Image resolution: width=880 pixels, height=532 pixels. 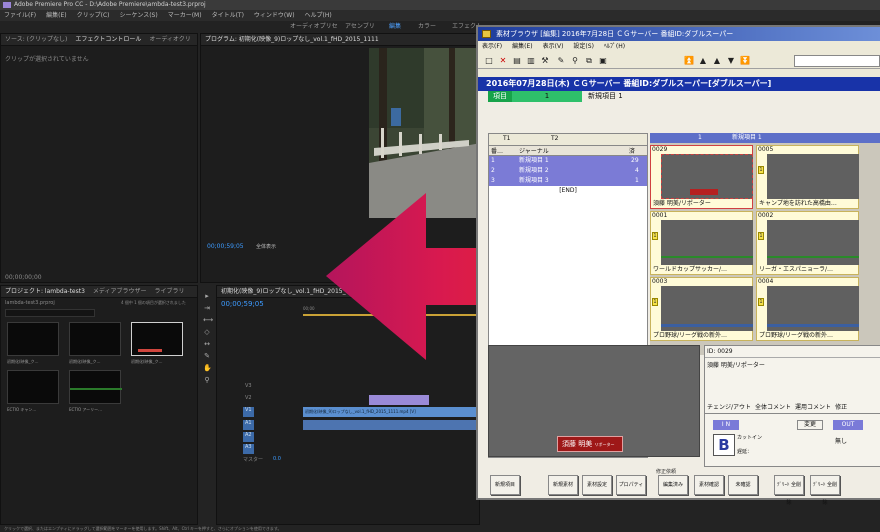 What do you see at coordinates (701, 177) in the screenshot?
I see `cell-0029: 0029 須藤 明美/リポーター` at bounding box center [701, 177].